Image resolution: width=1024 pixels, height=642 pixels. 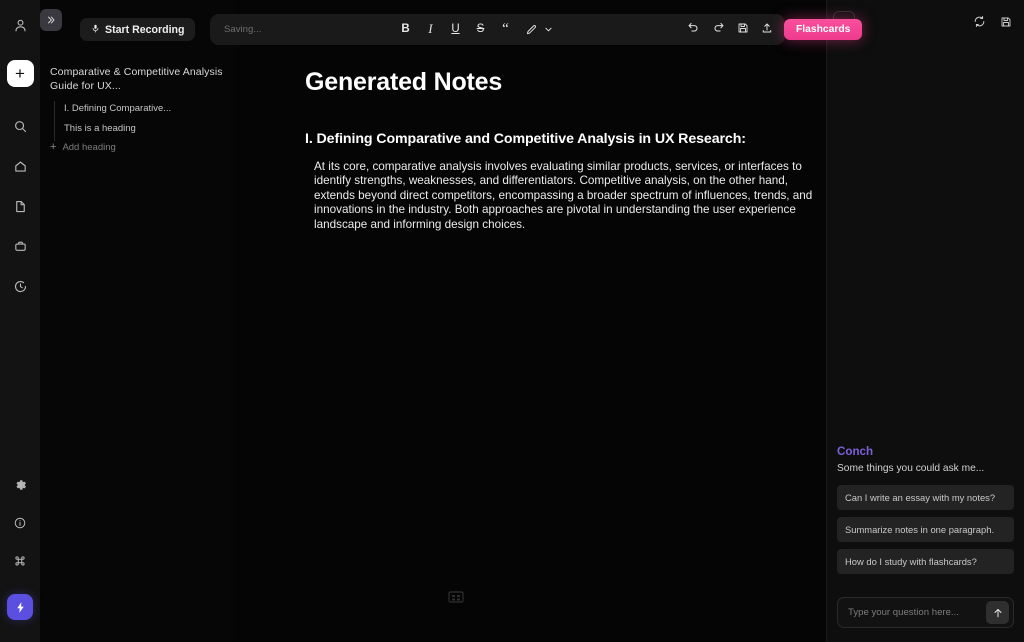 I want to click on flashcards-label: Flashcards, so click(x=823, y=29).